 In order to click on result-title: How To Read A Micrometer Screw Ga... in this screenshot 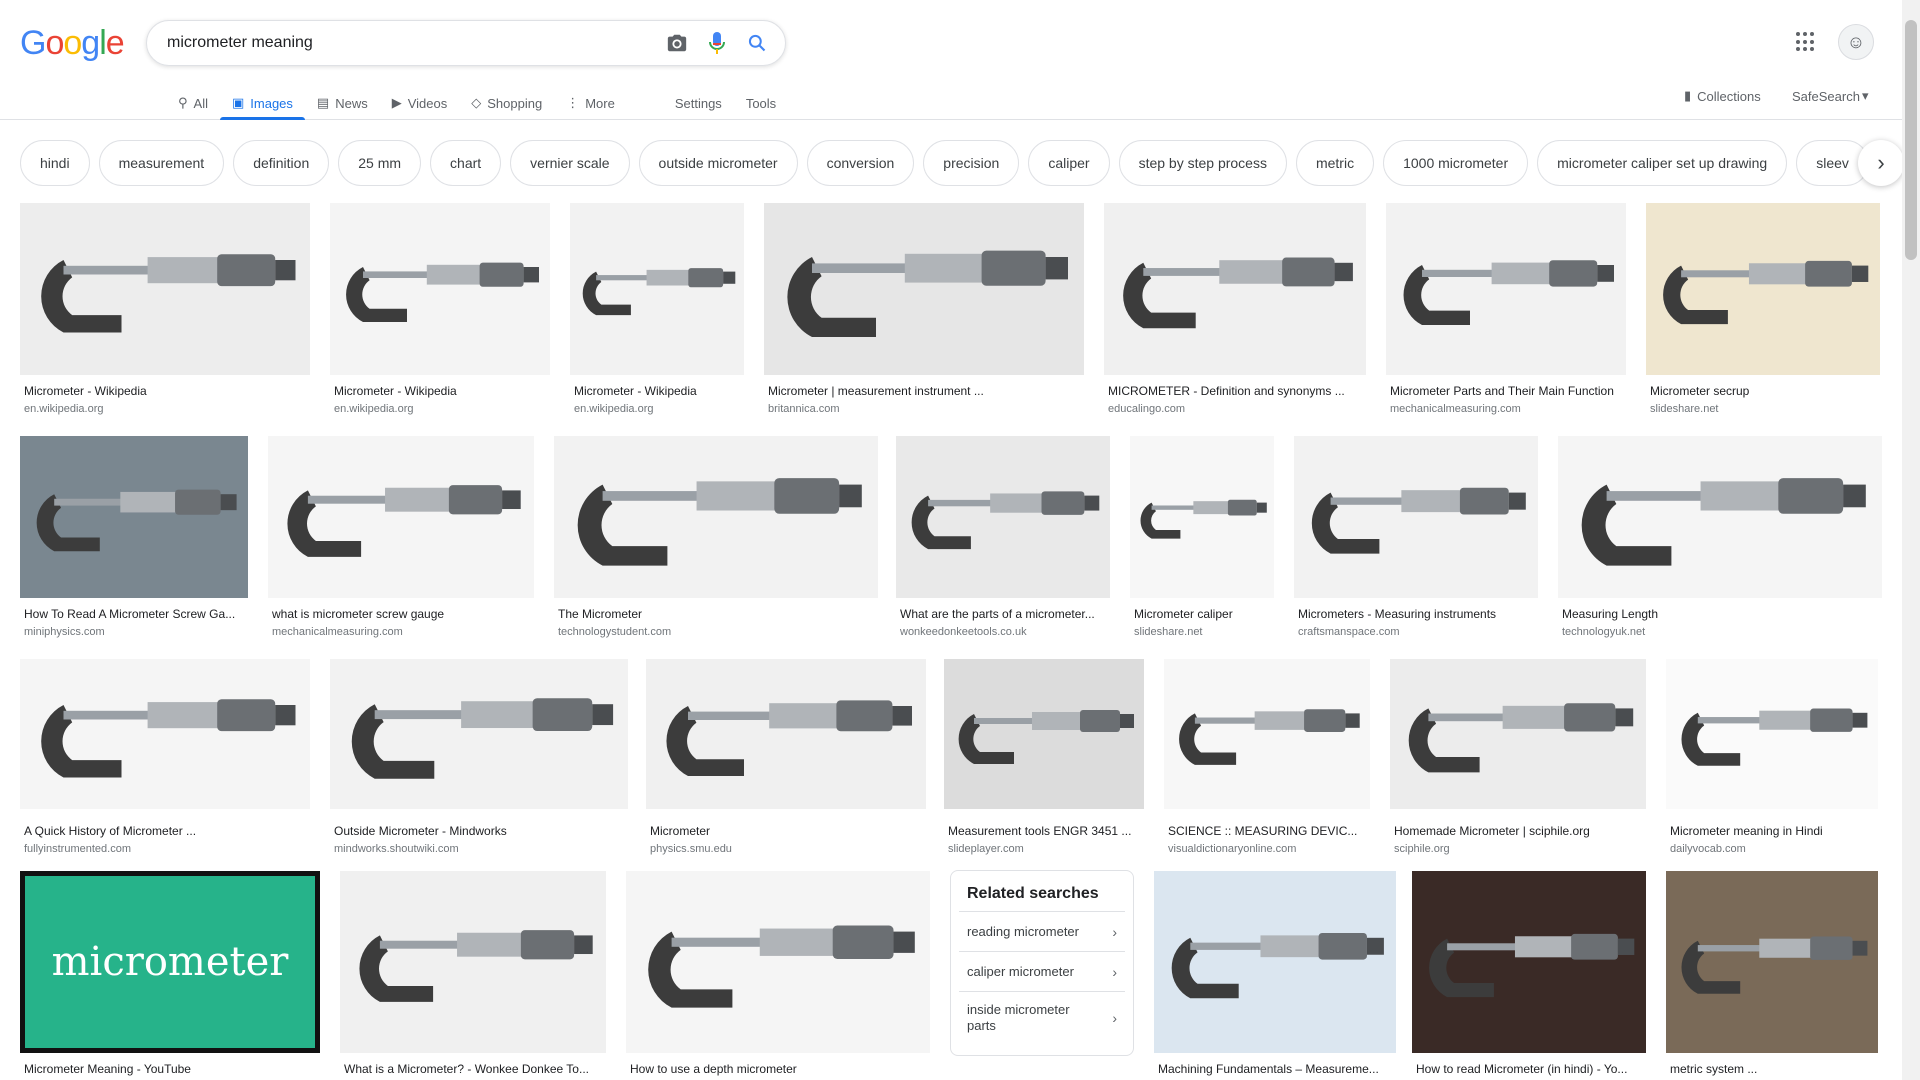, I will do `click(134, 614)`.